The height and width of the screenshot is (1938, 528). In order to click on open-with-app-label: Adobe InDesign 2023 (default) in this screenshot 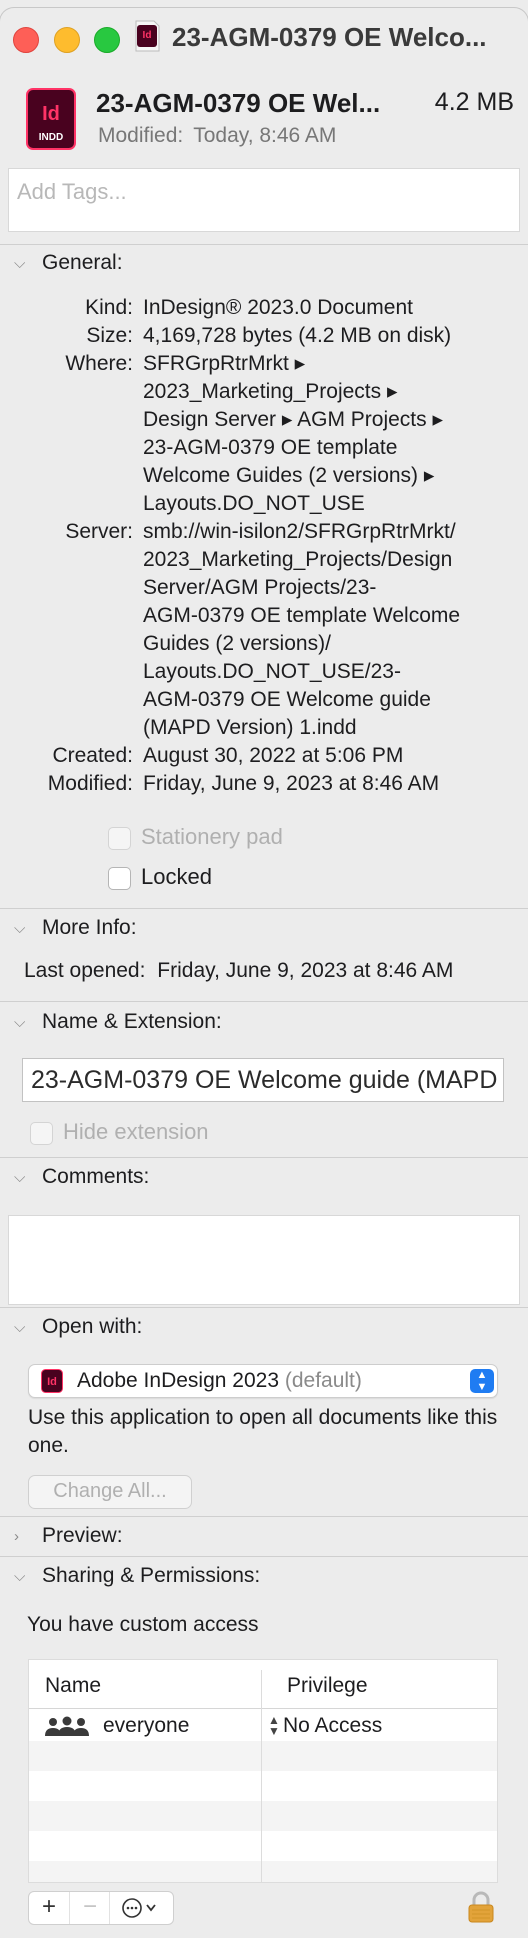, I will do `click(219, 1381)`.